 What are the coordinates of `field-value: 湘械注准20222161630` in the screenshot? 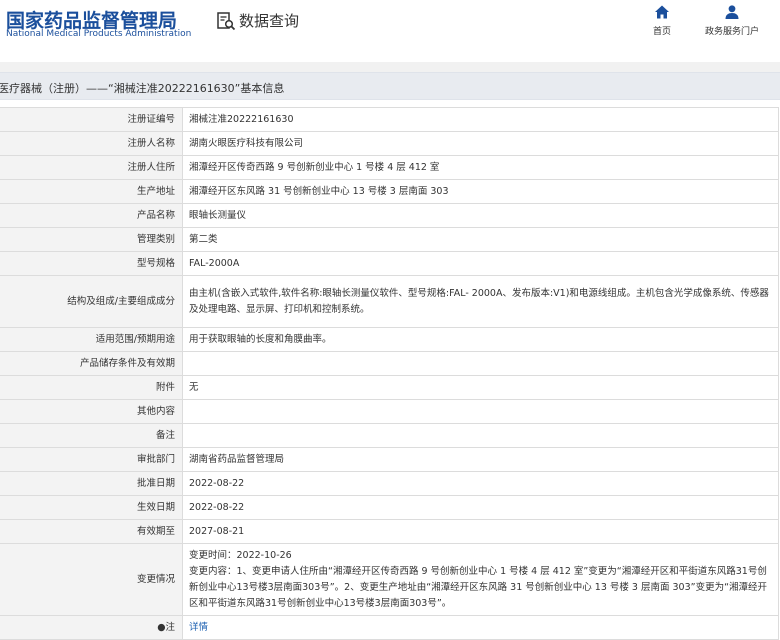 It's located at (480, 119).